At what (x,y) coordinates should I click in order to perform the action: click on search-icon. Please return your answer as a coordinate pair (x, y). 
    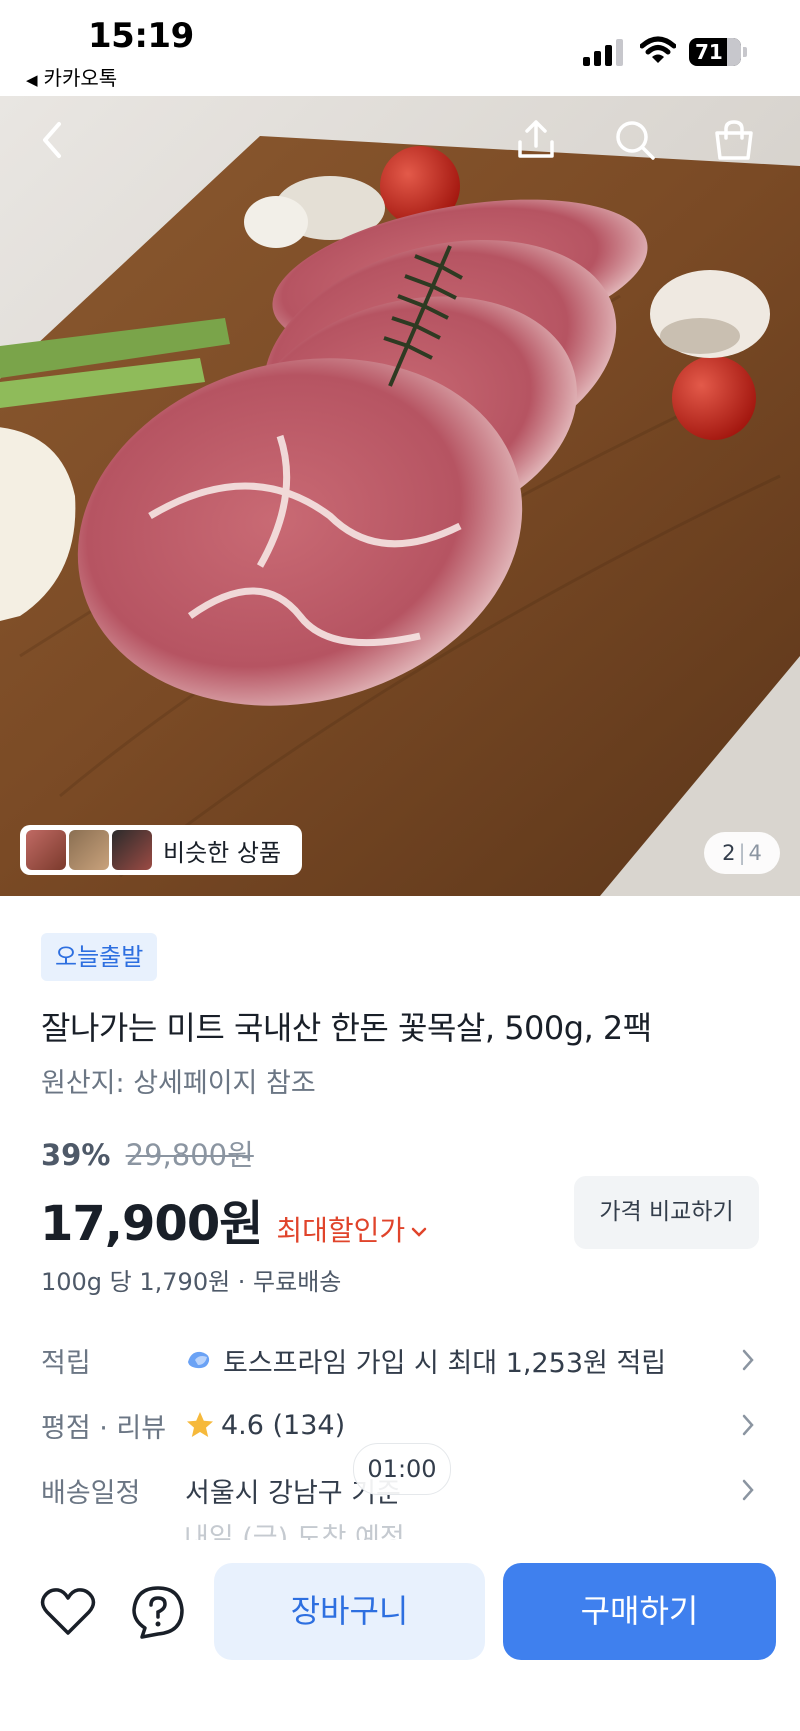
    Looking at the image, I should click on (635, 140).